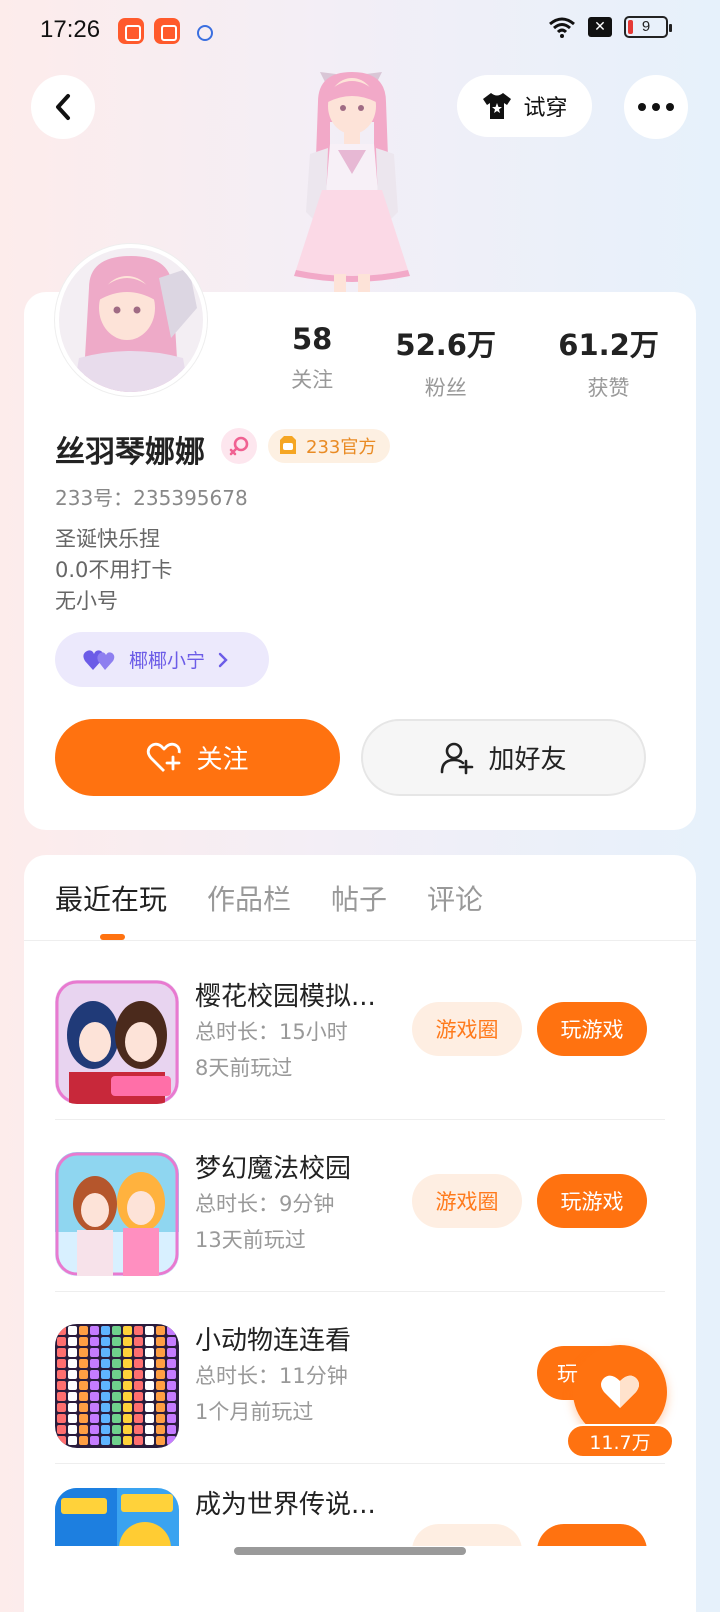  I want to click on profile-stats: 58 关注 52.6万 粉丝 61.2万 获赞, so click(475, 362).